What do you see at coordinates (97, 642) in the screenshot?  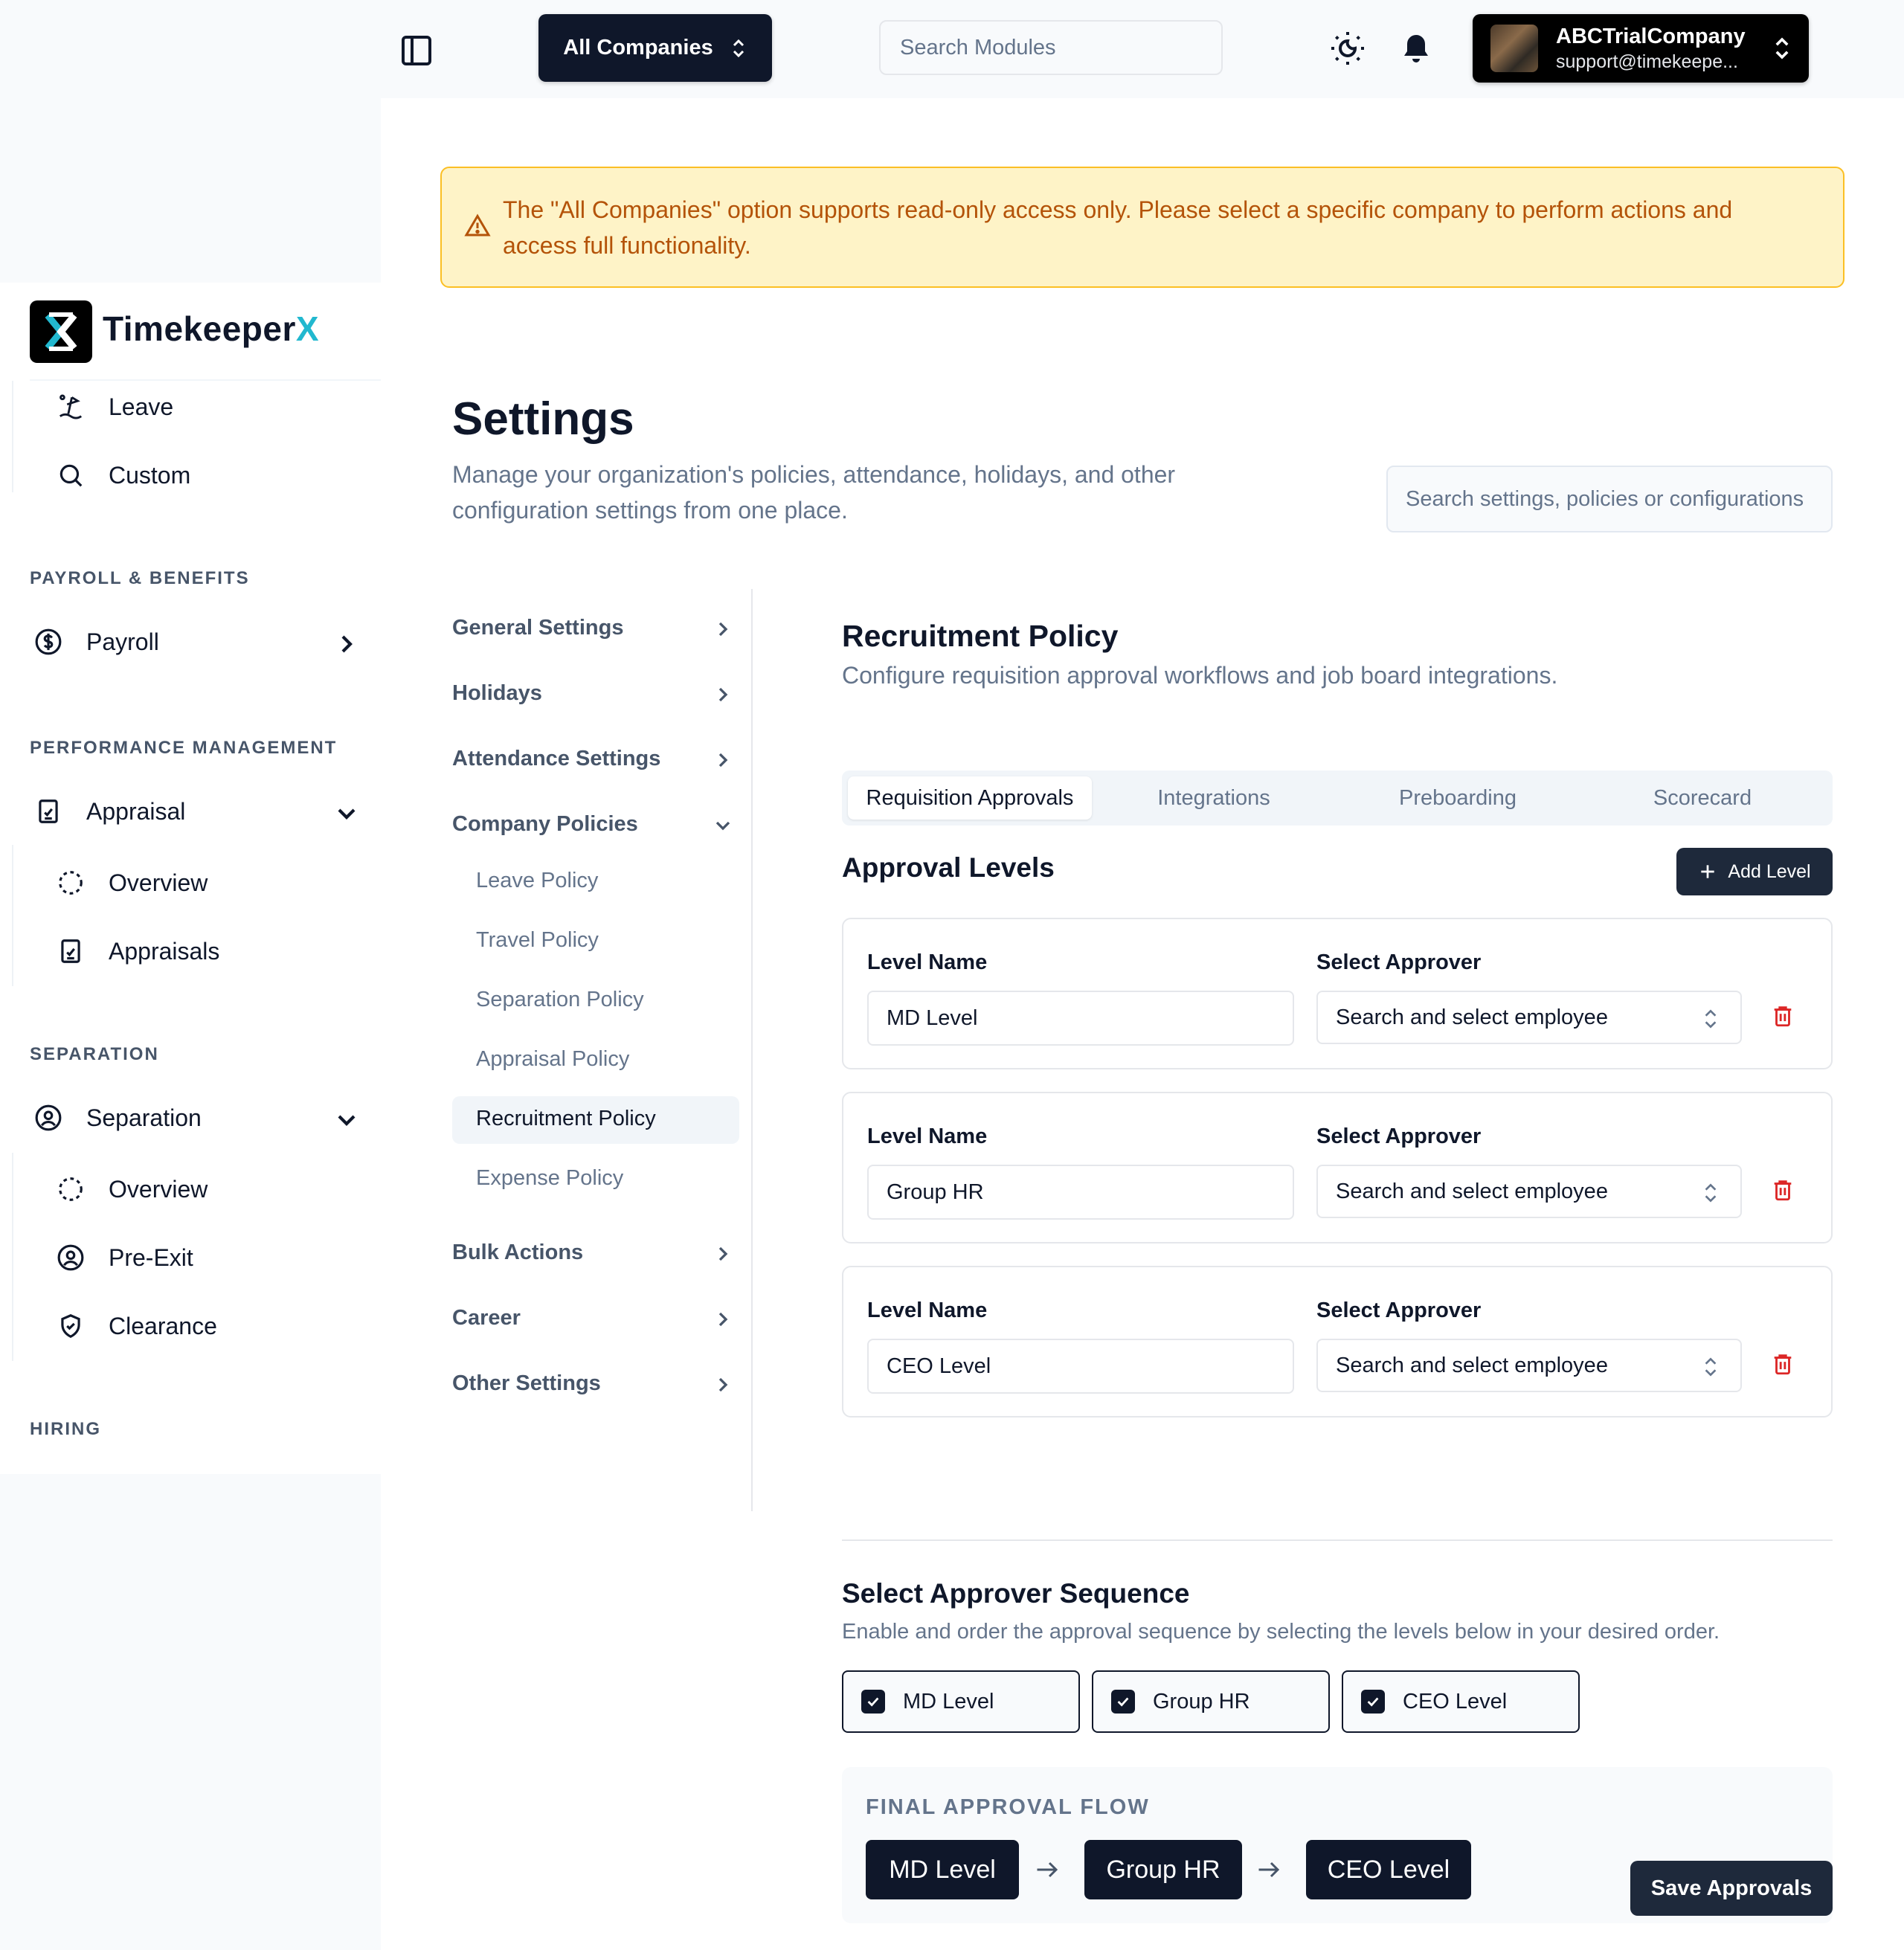 I see `sidebar-item-payroll: Payroll` at bounding box center [97, 642].